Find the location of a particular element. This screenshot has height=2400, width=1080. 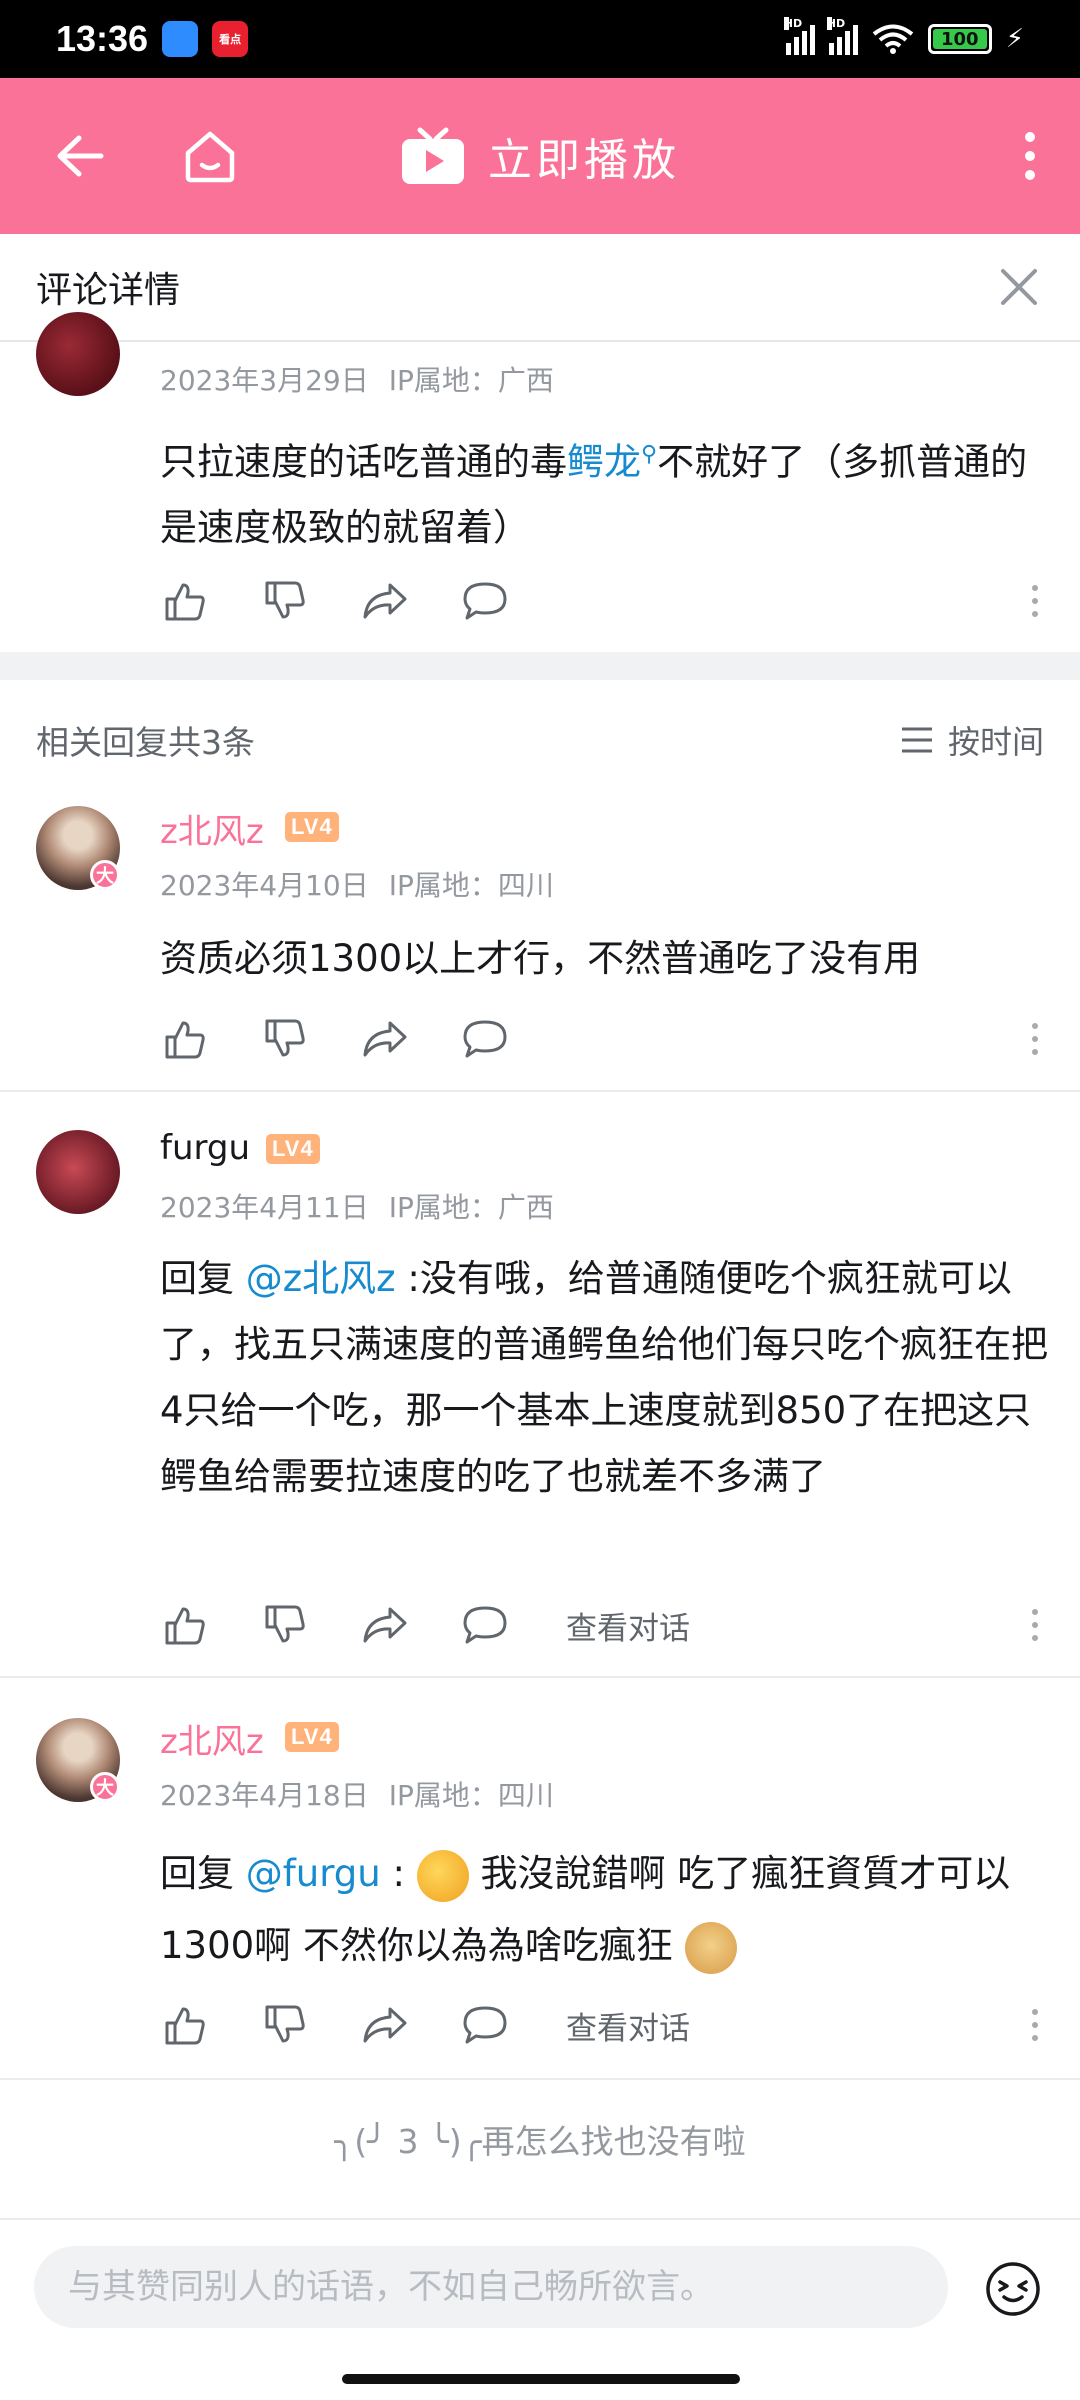

comment-actions: 查看对话 is located at coordinates (605, 1625).